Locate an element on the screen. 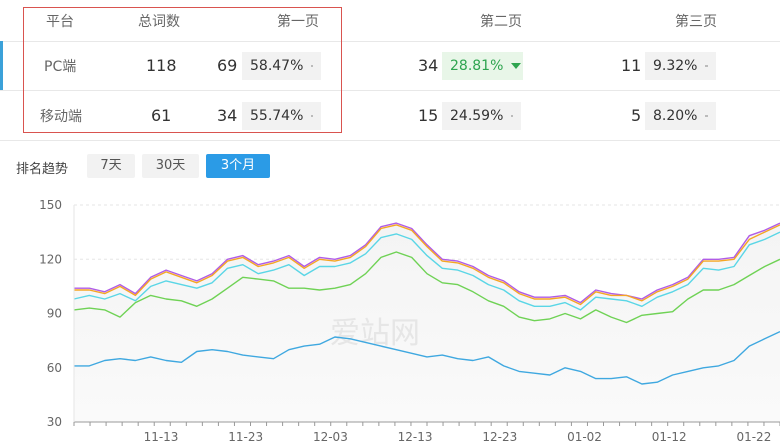 This screenshot has height=445, width=780. x-tick-label: 11-13 is located at coordinates (161, 437).